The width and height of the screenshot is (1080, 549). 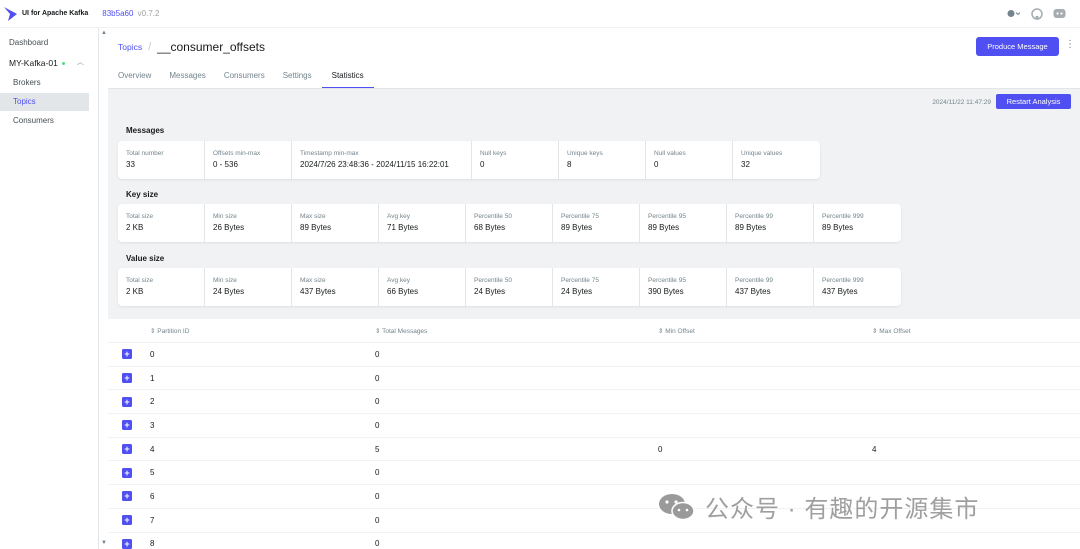 What do you see at coordinates (44, 83) in the screenshot?
I see `sidebar-item-brokers: Brokers` at bounding box center [44, 83].